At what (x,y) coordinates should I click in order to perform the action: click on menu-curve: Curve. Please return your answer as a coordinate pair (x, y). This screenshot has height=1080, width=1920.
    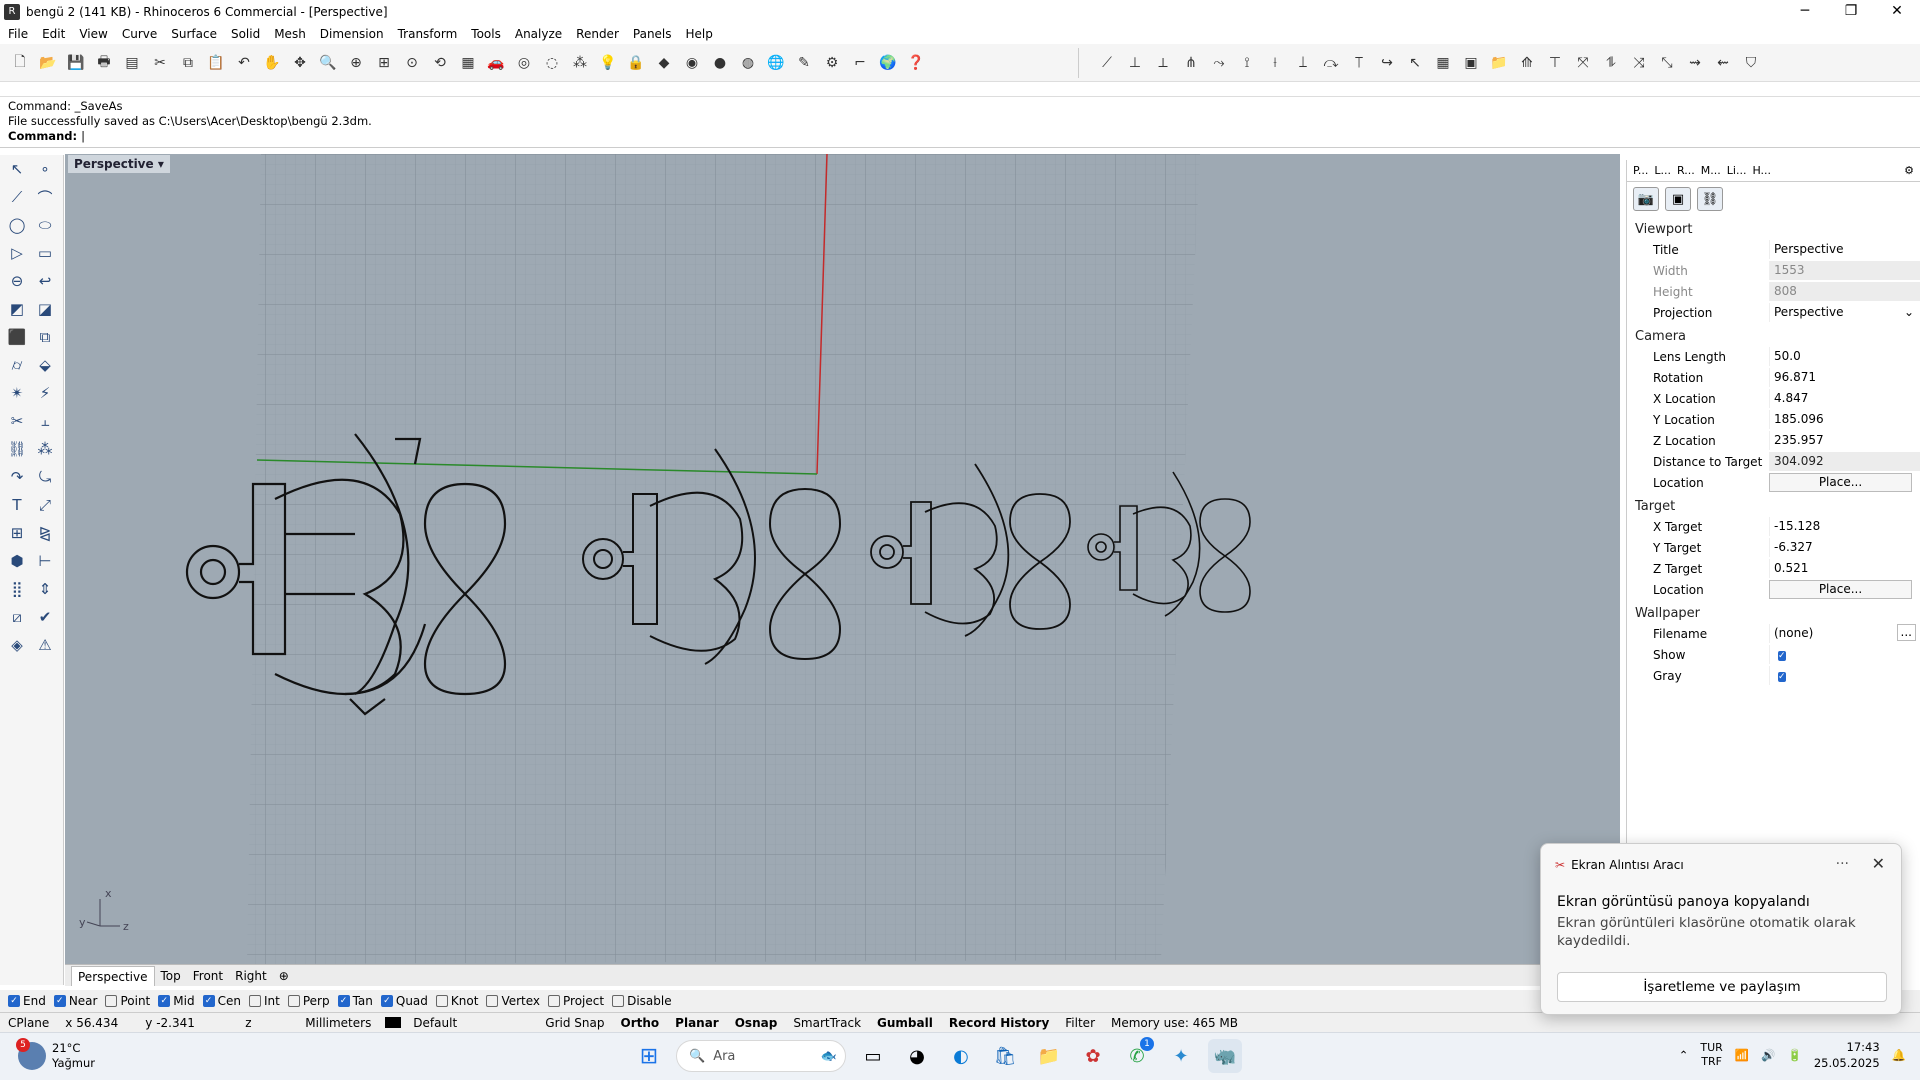
    Looking at the image, I should click on (139, 34).